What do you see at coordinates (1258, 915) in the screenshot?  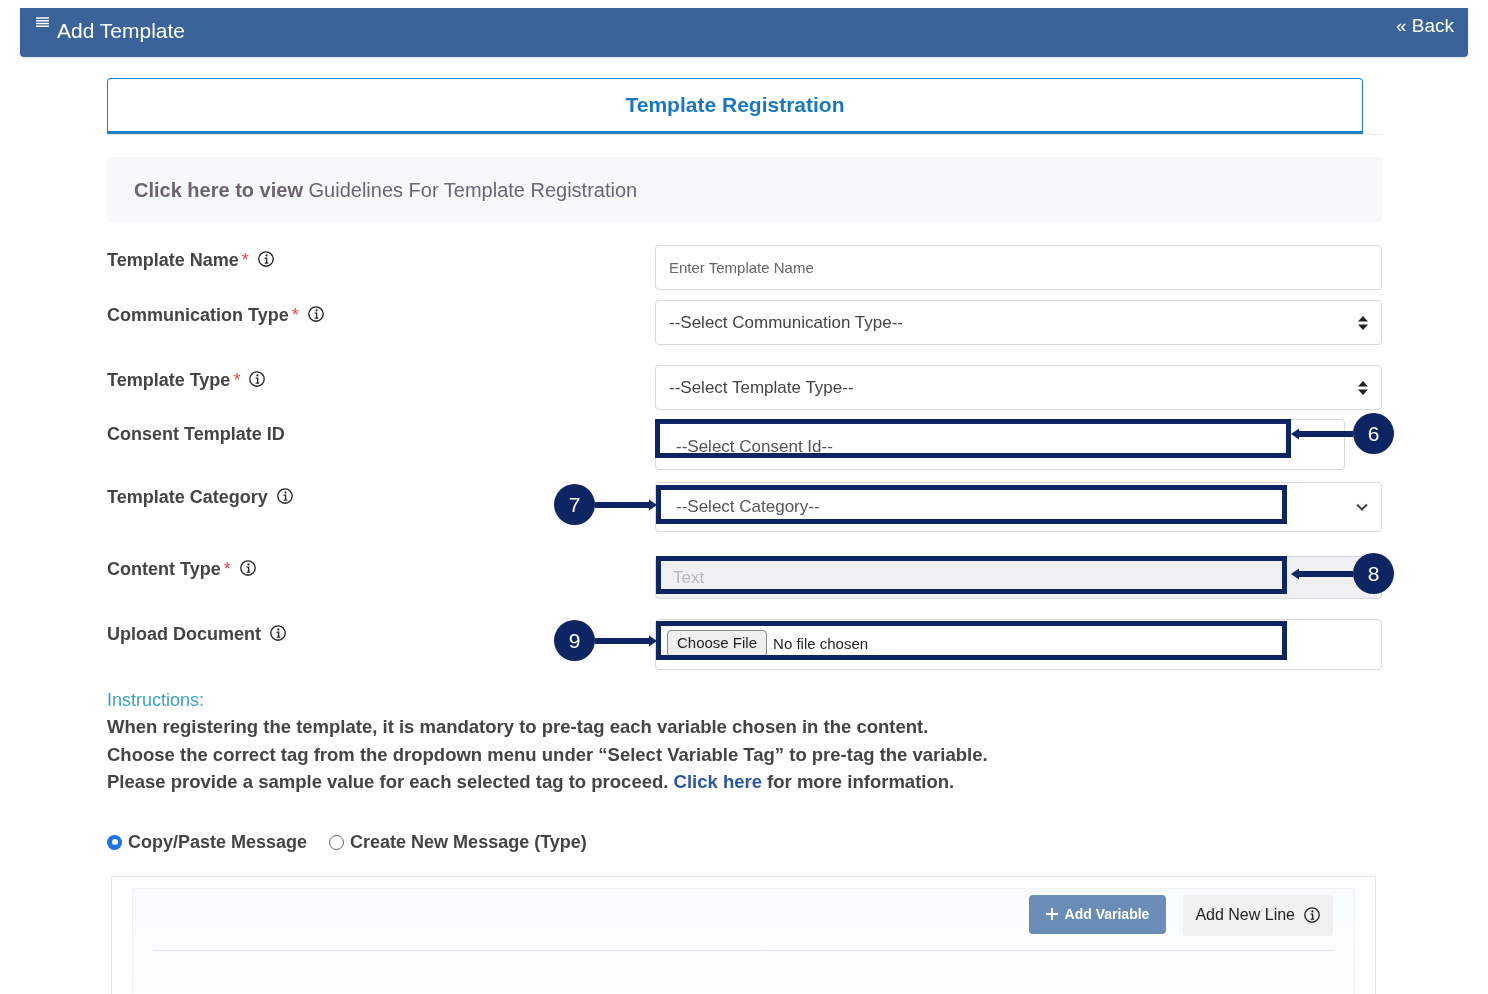 I see `add-new-line-button: Add New Line` at bounding box center [1258, 915].